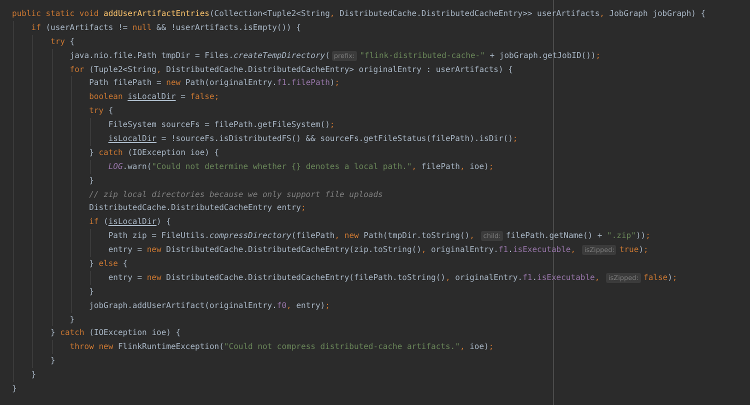  Describe the element at coordinates (198, 208) in the screenshot. I see `code-line: DistributedCache.DistributedCacheEntry entry;` at that location.